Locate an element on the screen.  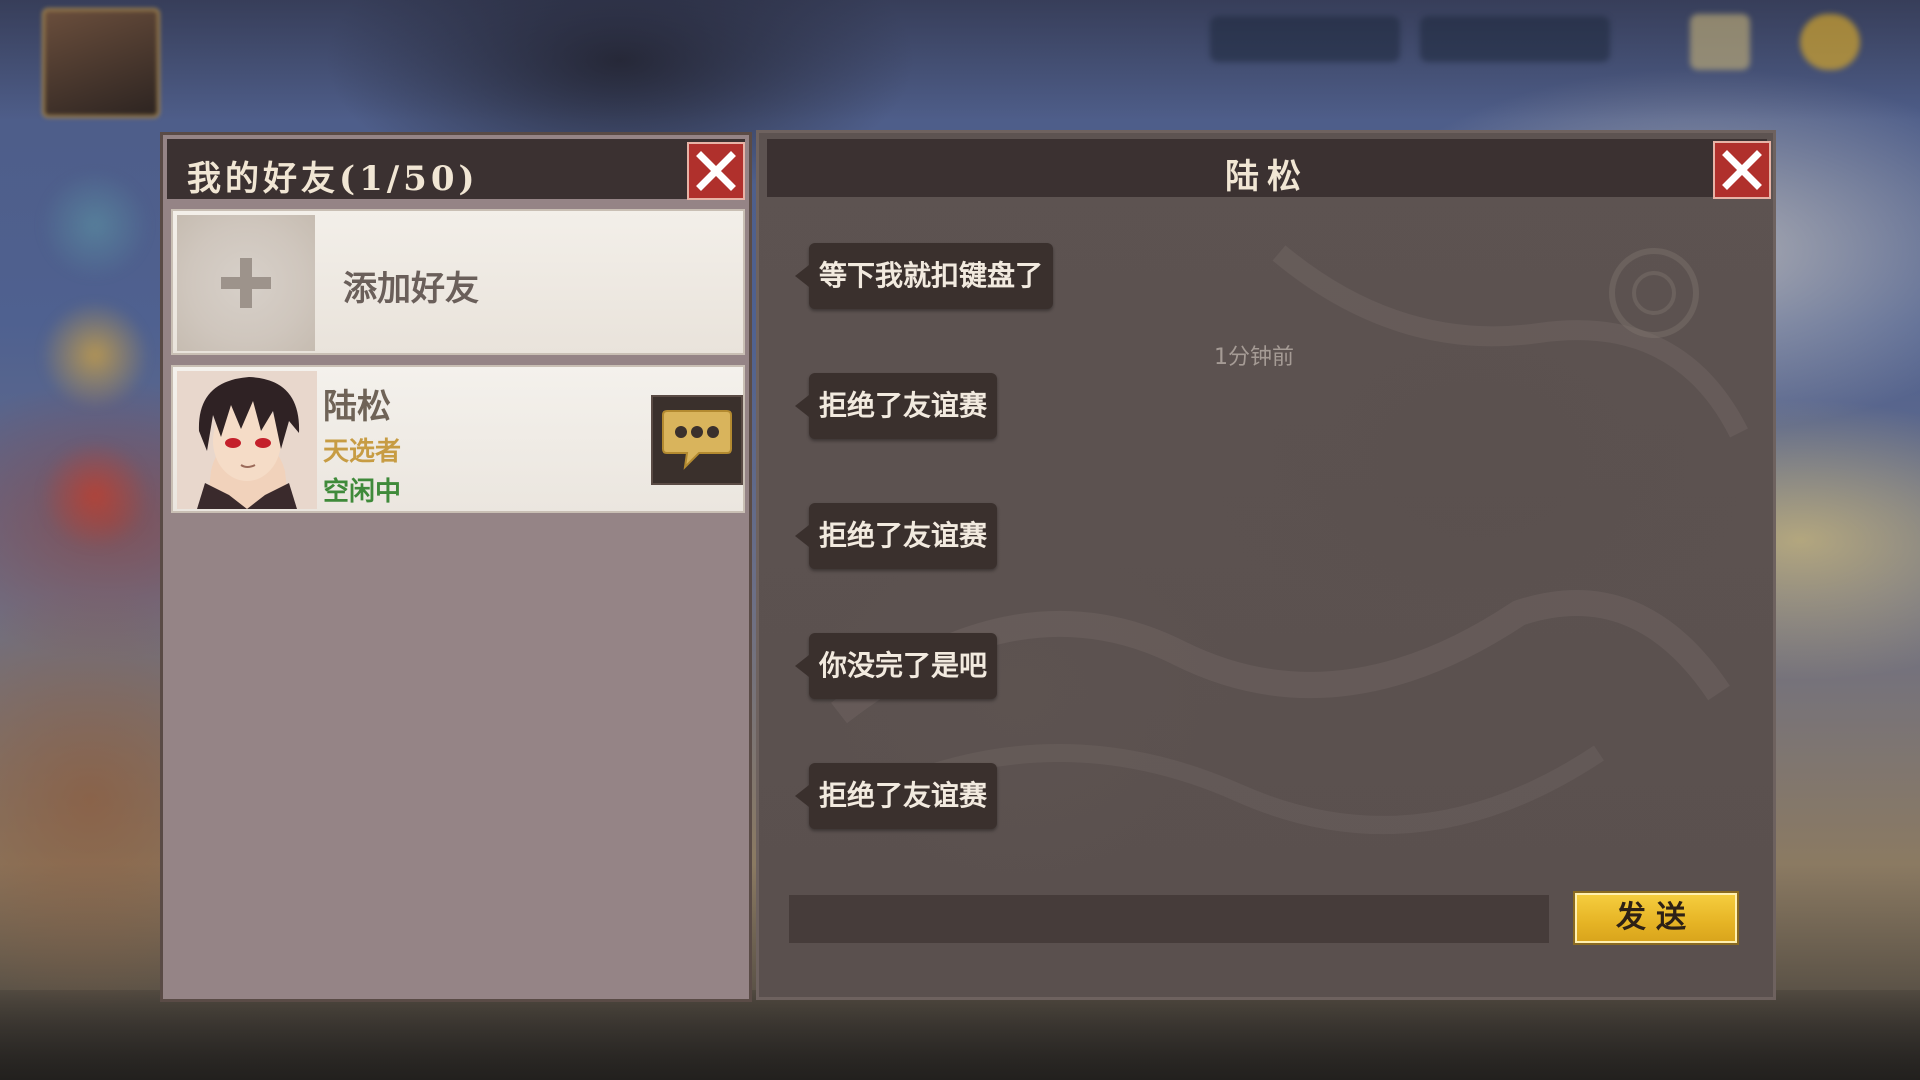
chat-bubble-icon is located at coordinates (697, 440).